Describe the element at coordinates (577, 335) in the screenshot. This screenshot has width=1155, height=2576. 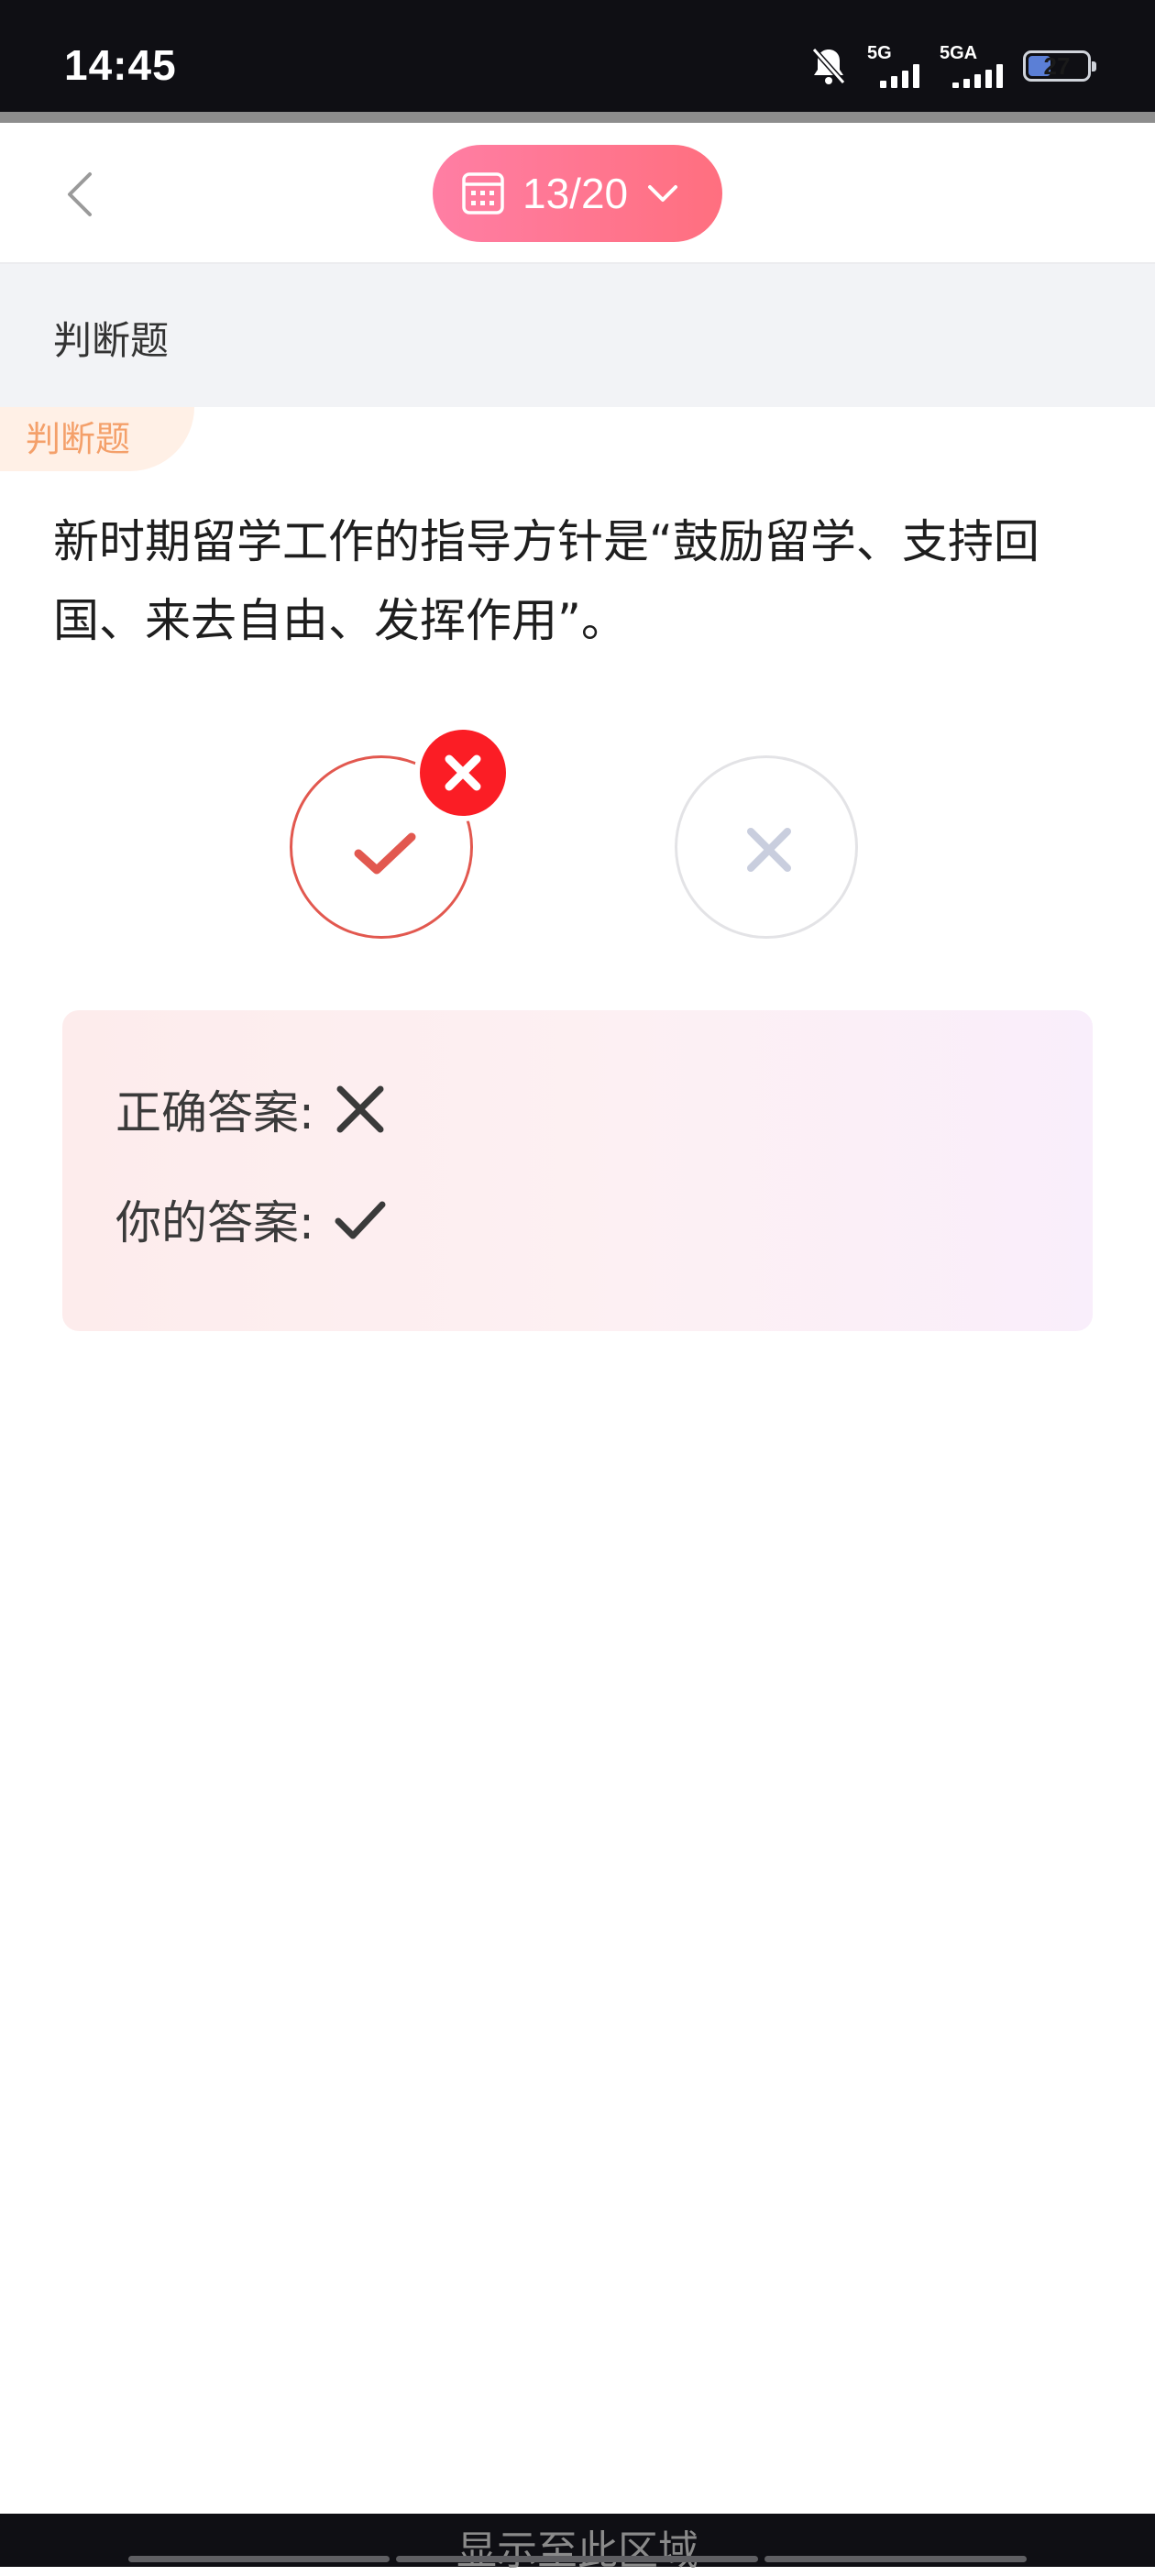
I see `section-header: 判断题` at that location.